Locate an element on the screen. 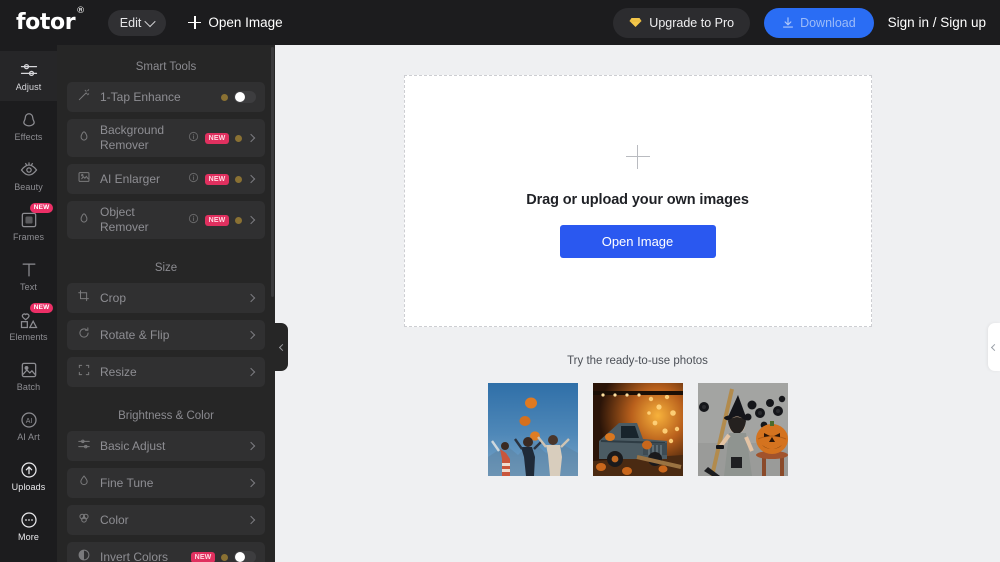 This screenshot has width=1000, height=562. sidebar-item-label: Text is located at coordinates (28, 287).